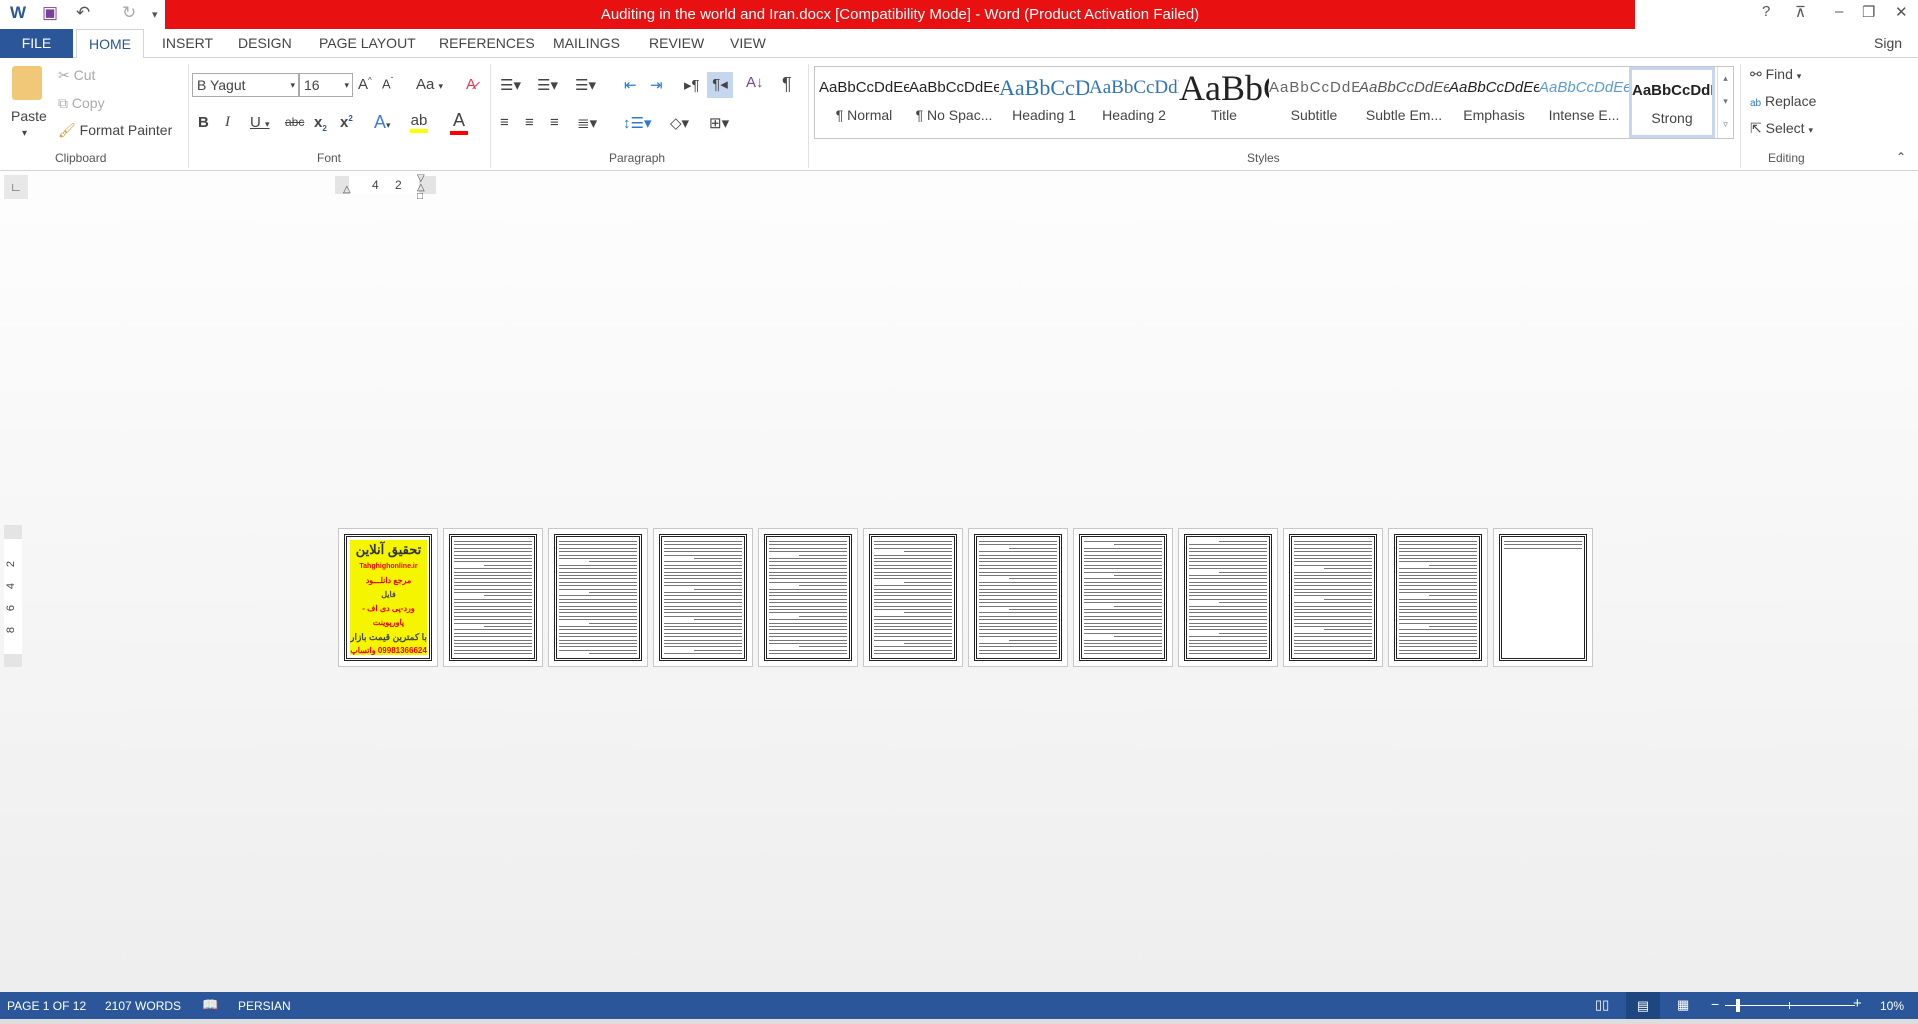  Describe the element at coordinates (459, 122) in the screenshot. I see `font-color-icon: A` at that location.